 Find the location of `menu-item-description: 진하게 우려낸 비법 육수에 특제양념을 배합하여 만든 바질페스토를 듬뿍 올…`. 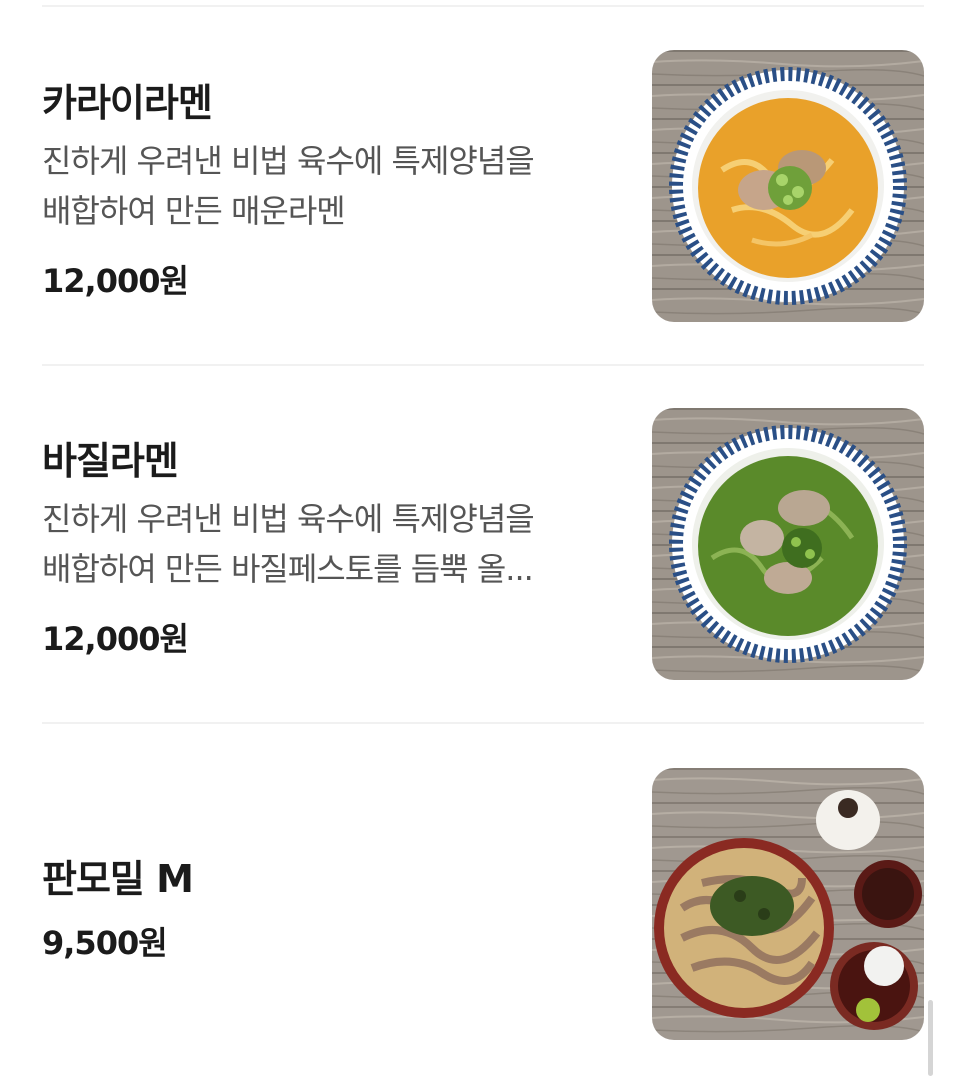

menu-item-description: 진하게 우려낸 비법 육수에 특제양념을 배합하여 만든 바질페스토를 듬뿍 올… is located at coordinates (329, 544).